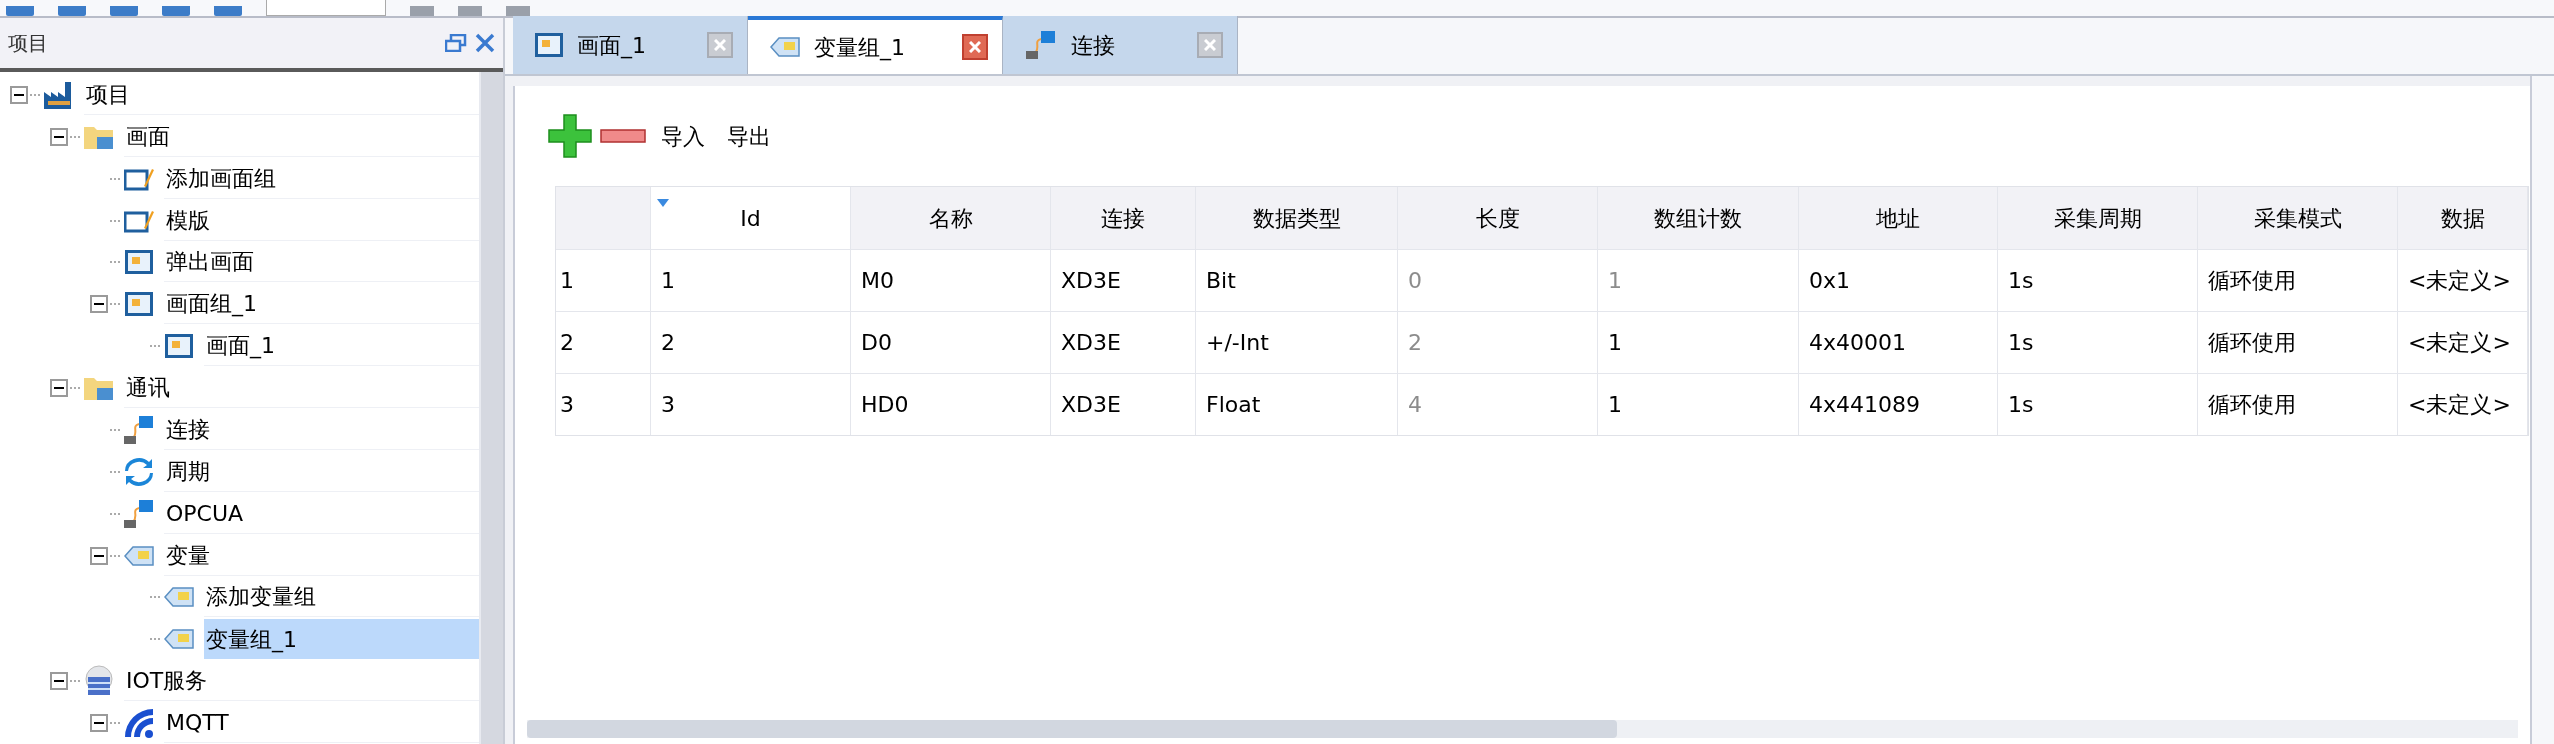 This screenshot has width=2554, height=744. I want to click on table-cell: Float, so click(1297, 404).